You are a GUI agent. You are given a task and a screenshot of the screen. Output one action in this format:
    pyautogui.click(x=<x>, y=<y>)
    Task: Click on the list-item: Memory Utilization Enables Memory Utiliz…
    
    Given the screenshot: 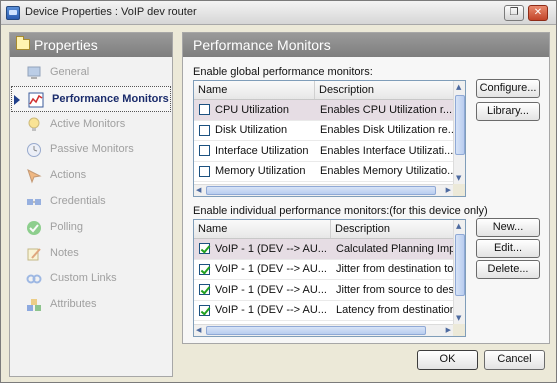 What is the action you would take?
    pyautogui.click(x=329, y=172)
    